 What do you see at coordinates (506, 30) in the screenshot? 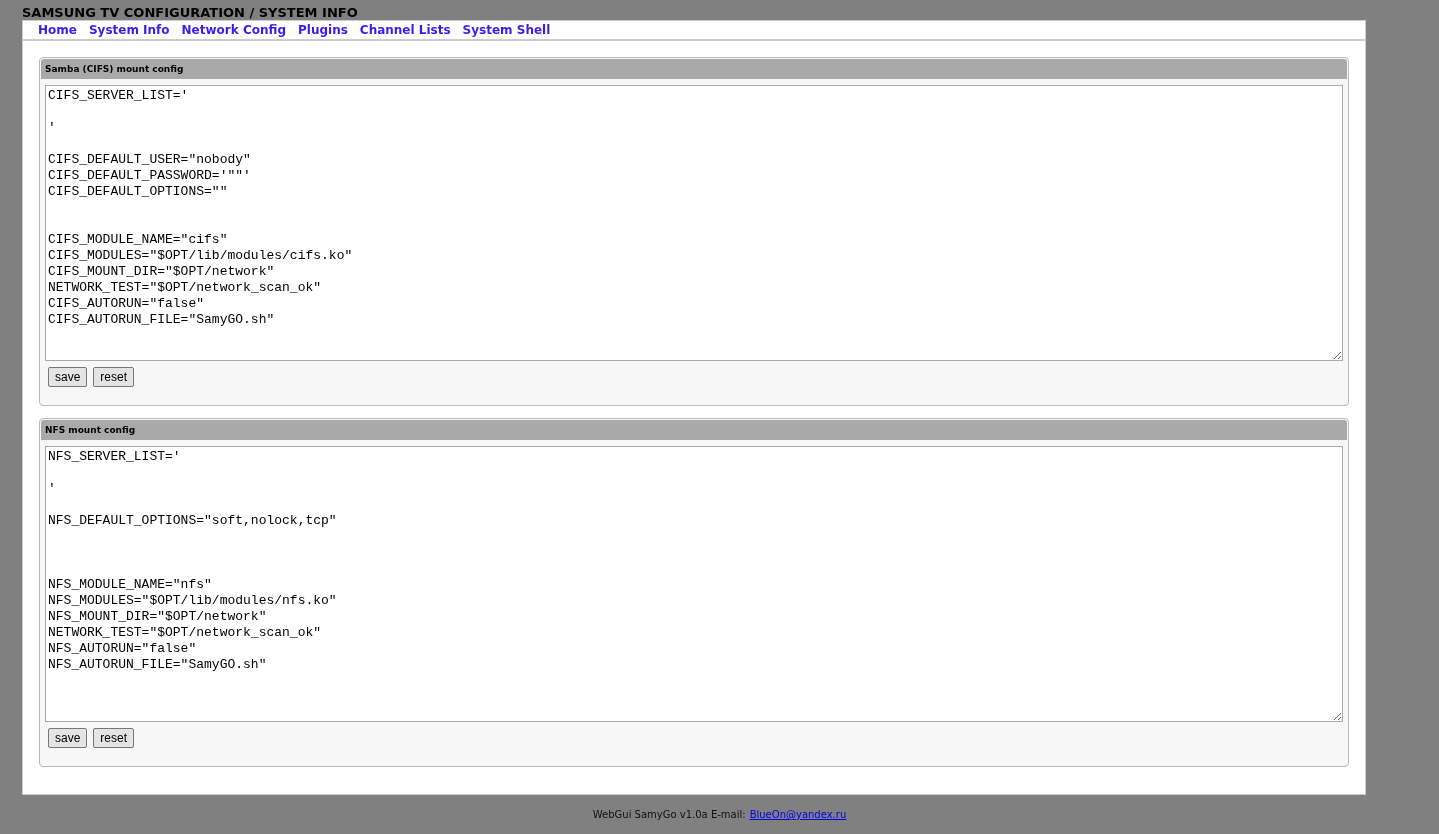
I see `nav-link: System Shell` at bounding box center [506, 30].